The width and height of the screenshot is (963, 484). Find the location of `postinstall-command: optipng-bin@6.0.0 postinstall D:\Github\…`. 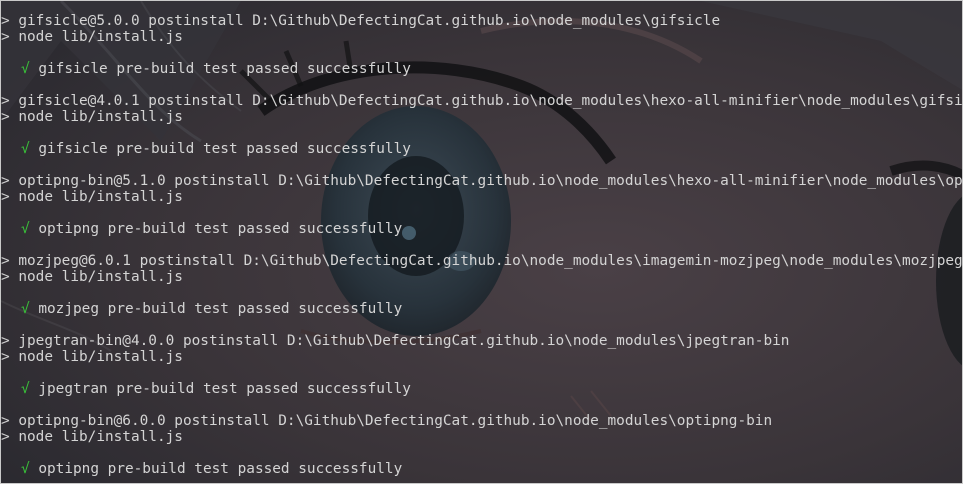

postinstall-command: optipng-bin@6.0.0 postinstall D:\Github\… is located at coordinates (395, 421).